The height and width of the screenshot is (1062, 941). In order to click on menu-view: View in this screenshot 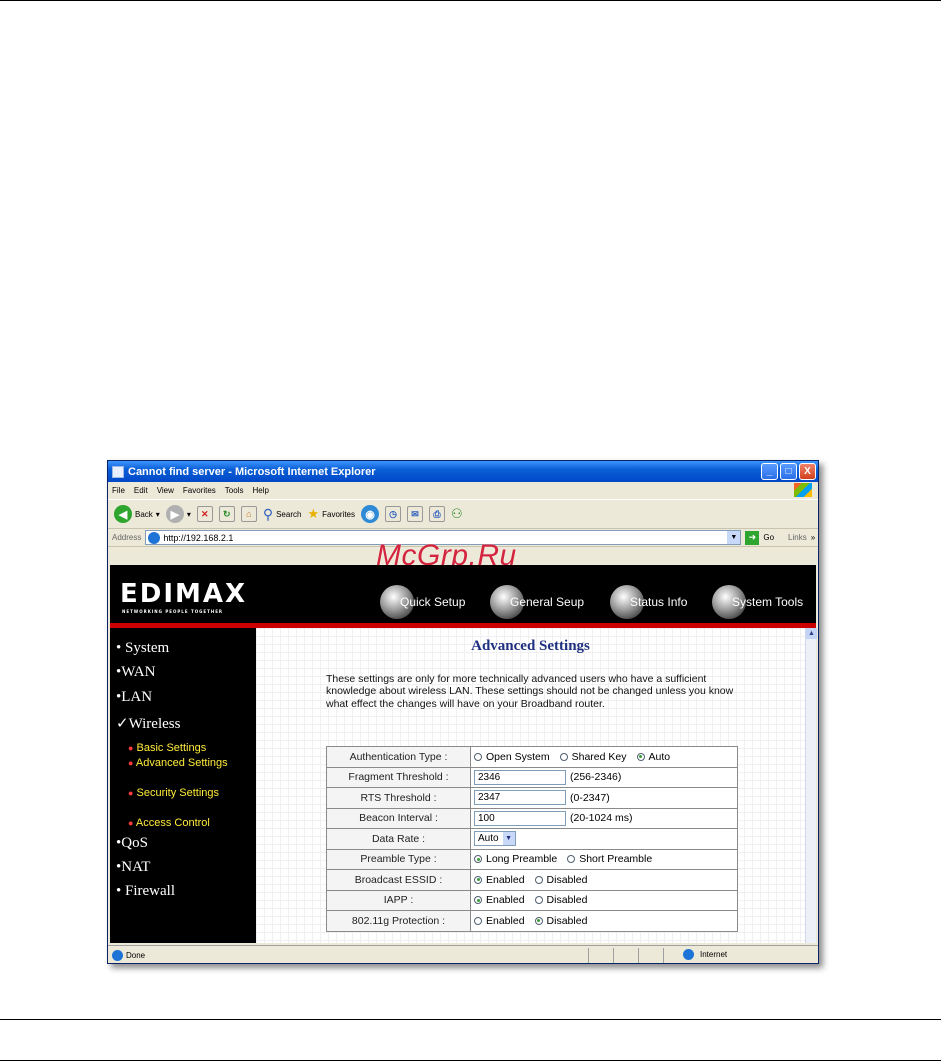, I will do `click(165, 490)`.